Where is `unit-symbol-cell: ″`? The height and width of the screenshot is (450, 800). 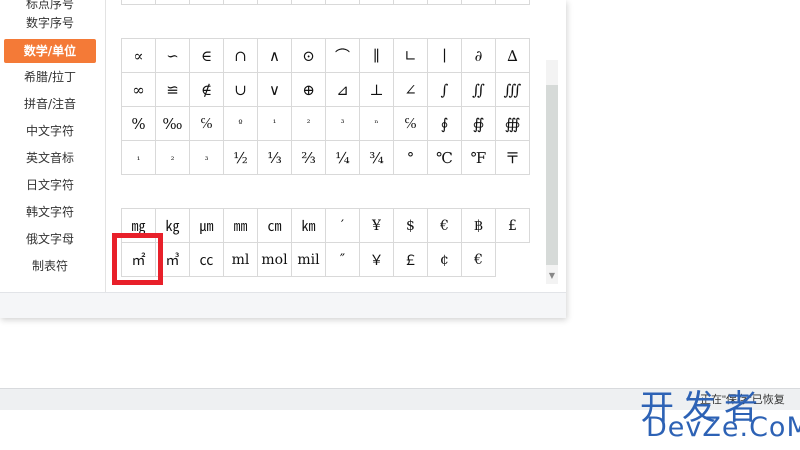 unit-symbol-cell: ″ is located at coordinates (343, 260).